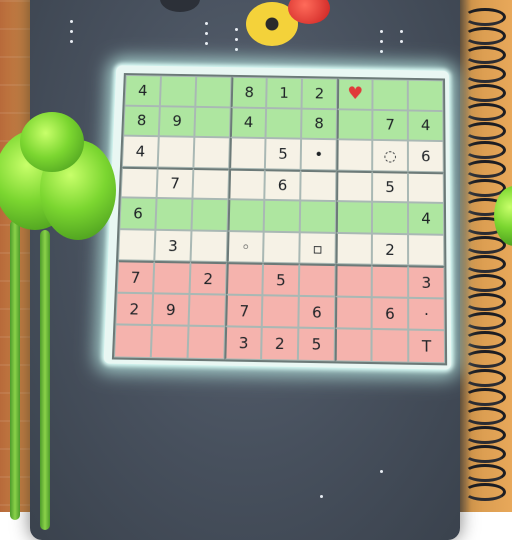 Image resolution: width=512 pixels, height=540 pixels. I want to click on sudoku-cell-r5-c9: 4, so click(426, 218).